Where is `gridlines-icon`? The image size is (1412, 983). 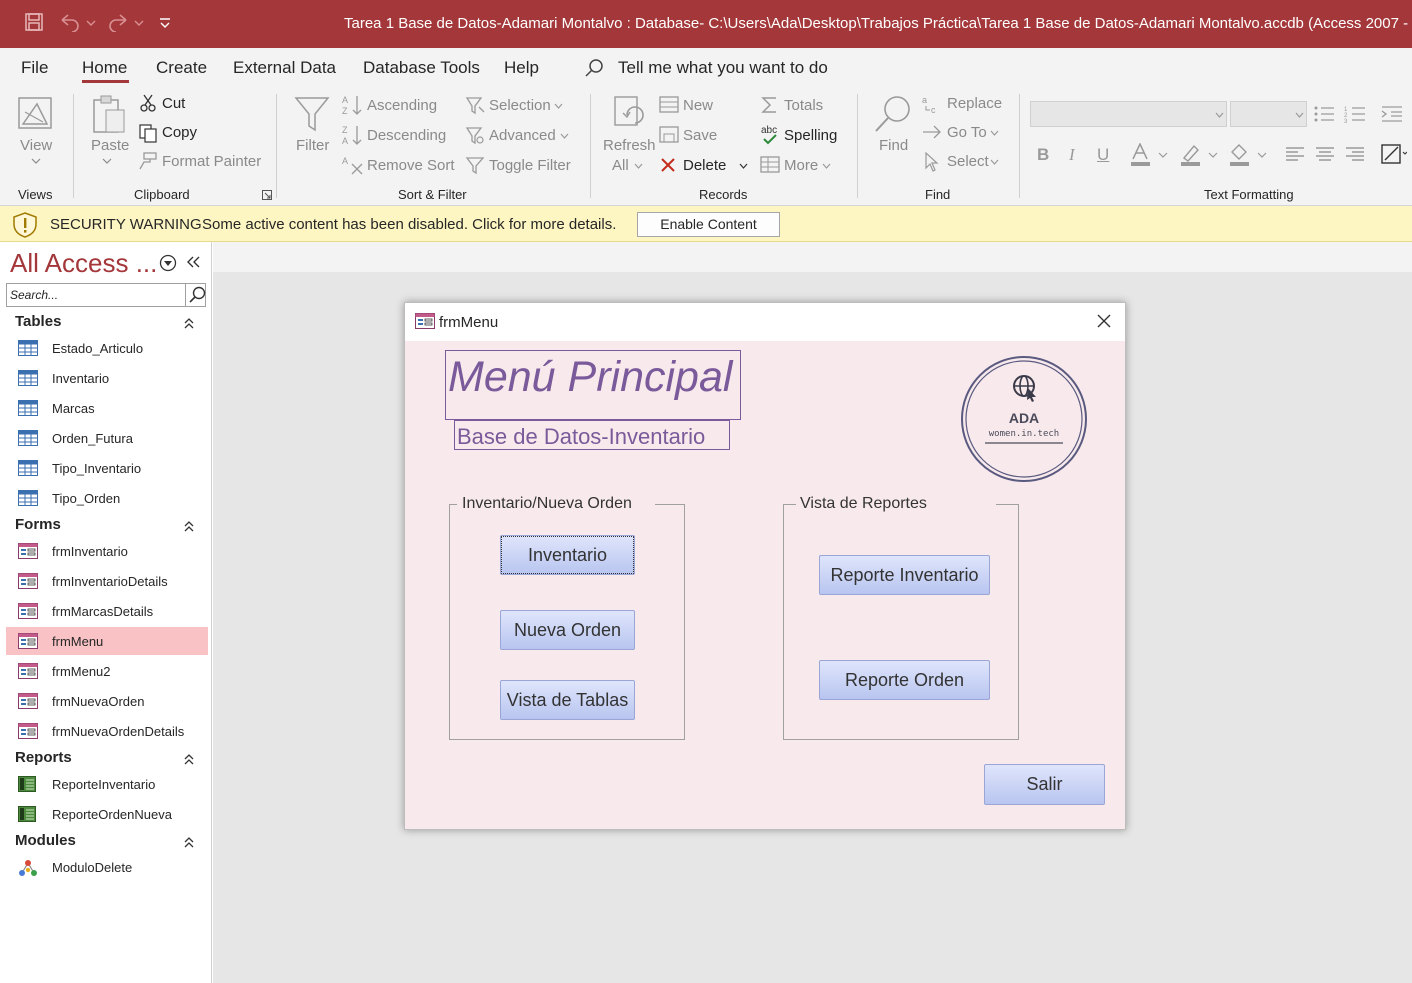 gridlines-icon is located at coordinates (1394, 154).